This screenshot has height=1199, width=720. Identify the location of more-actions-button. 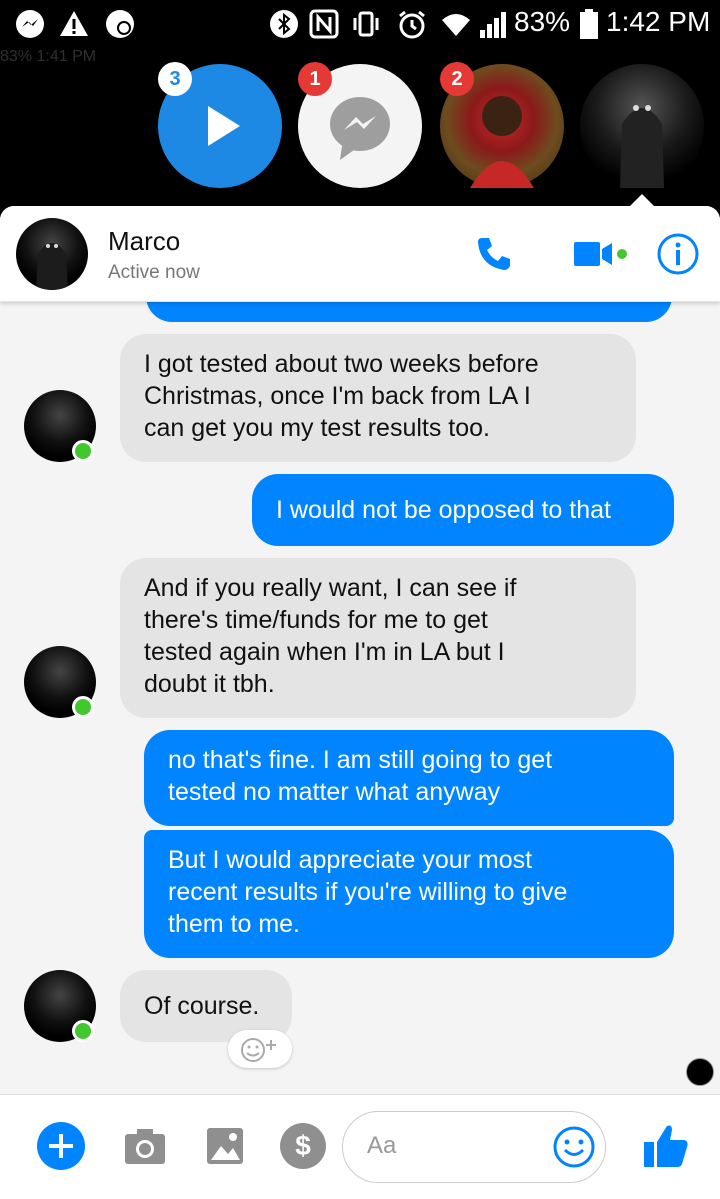
(61, 1146).